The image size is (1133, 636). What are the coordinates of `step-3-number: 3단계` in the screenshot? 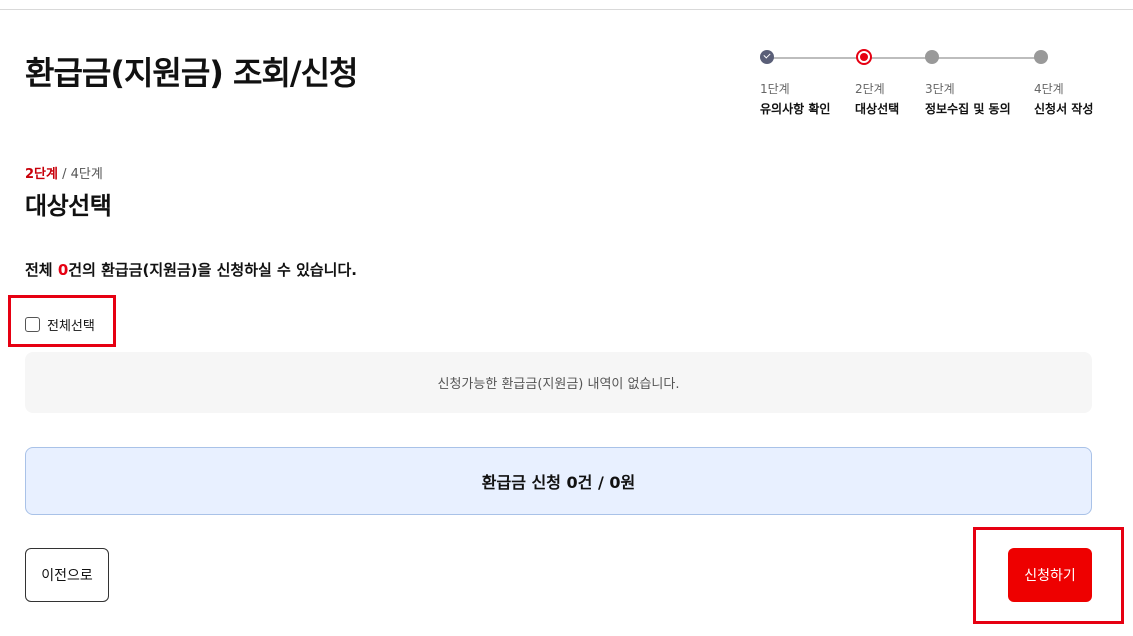 It's located at (940, 89).